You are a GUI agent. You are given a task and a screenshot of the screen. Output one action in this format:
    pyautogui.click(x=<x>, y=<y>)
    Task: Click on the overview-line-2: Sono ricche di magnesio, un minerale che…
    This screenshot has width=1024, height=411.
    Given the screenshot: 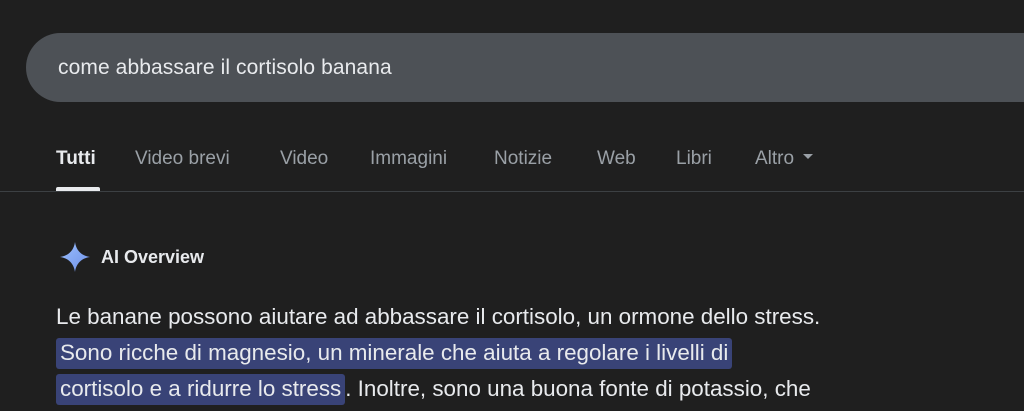 What is the action you would take?
    pyautogui.click(x=536, y=353)
    